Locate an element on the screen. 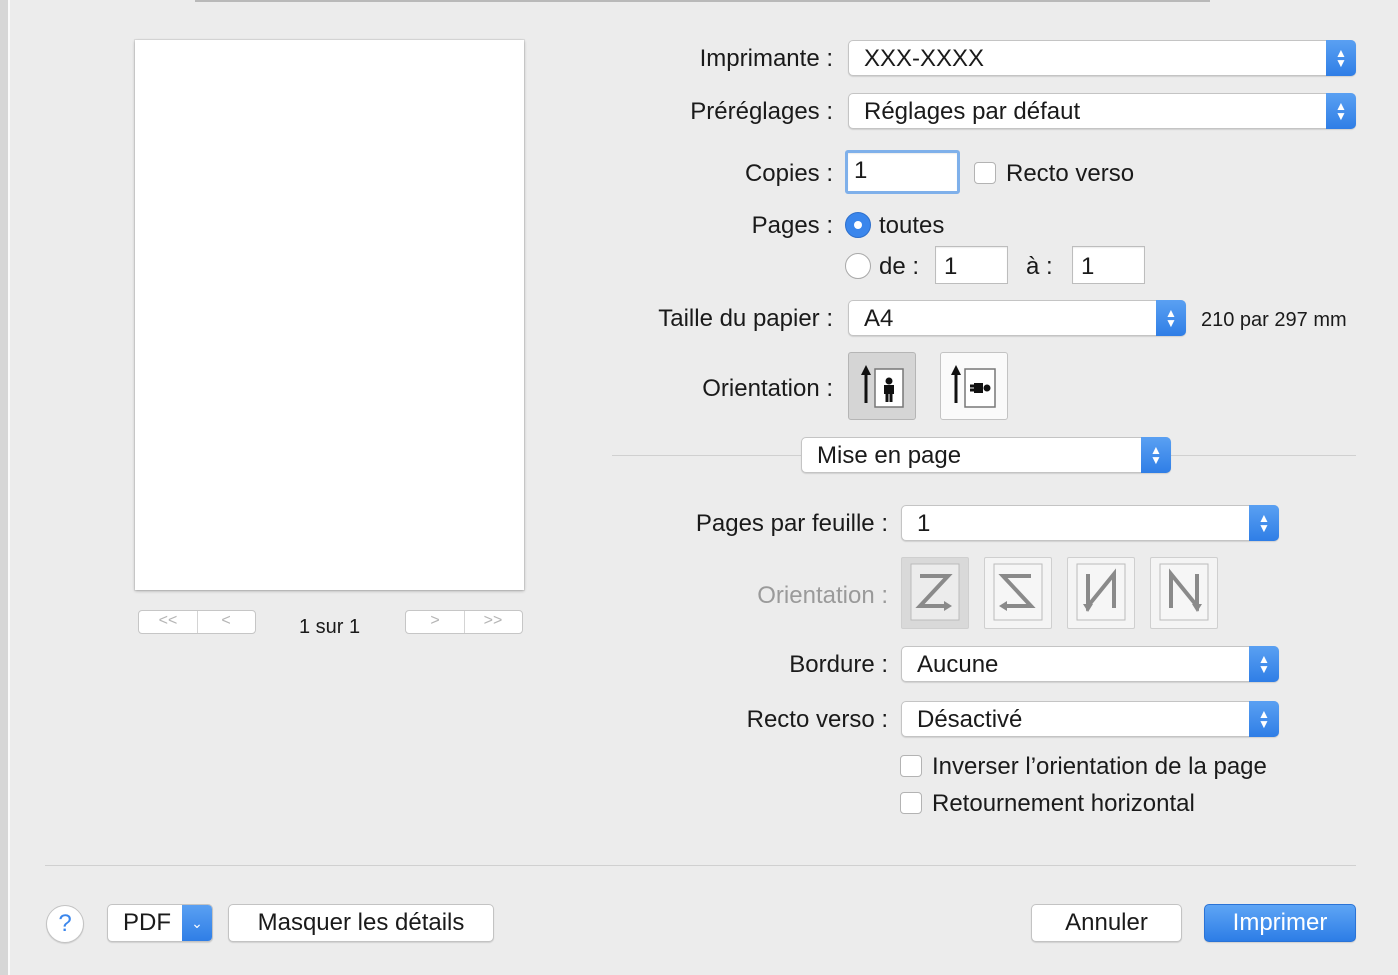 The height and width of the screenshot is (975, 1398). n-order-icon is located at coordinates (1184, 592).